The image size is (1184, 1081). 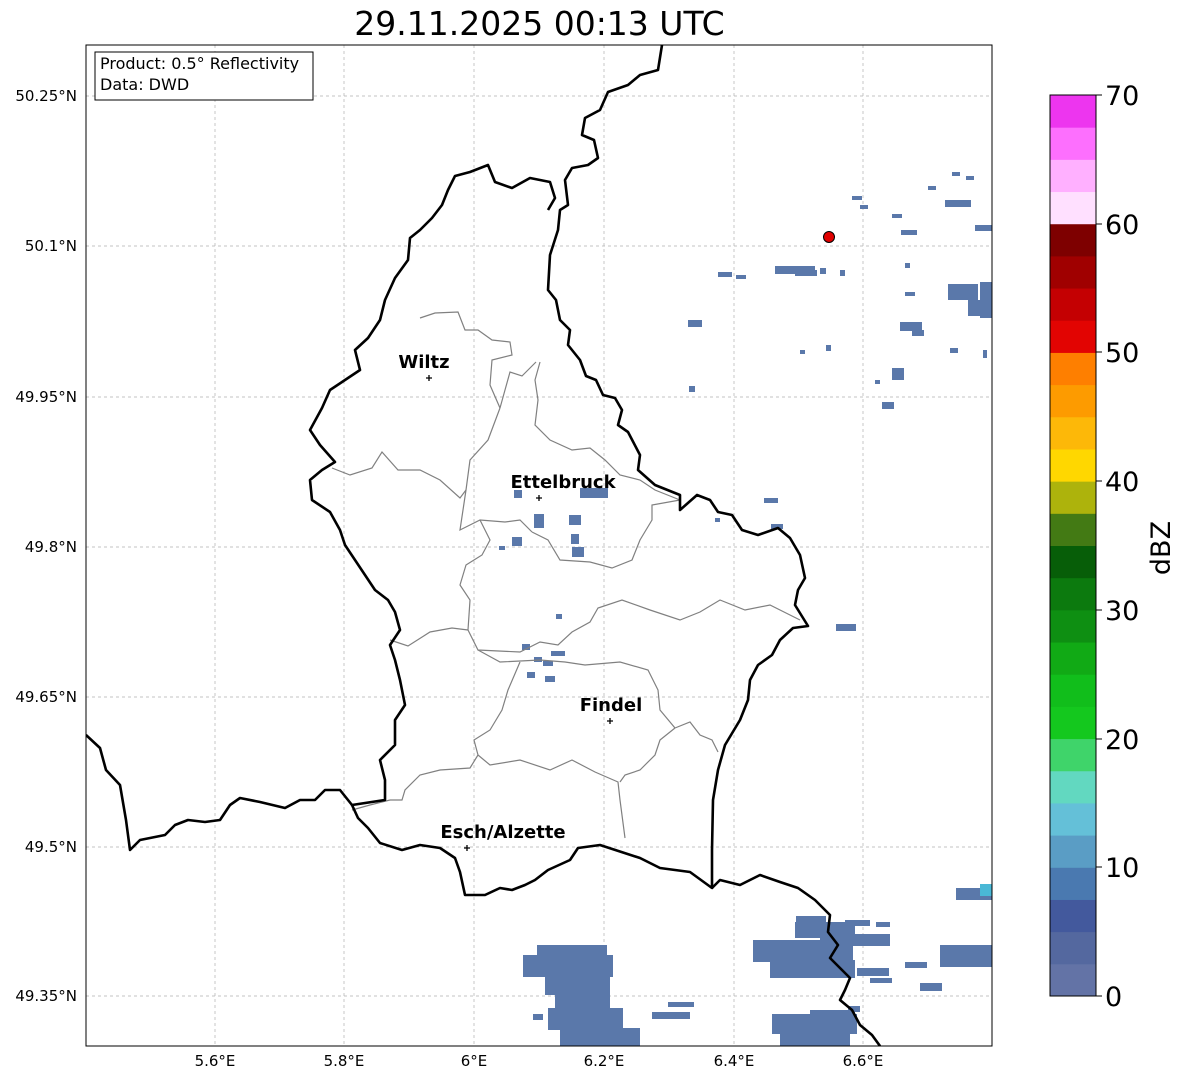 I want to click on city-label-ettelbruck: Ettelbruck, so click(x=563, y=482).